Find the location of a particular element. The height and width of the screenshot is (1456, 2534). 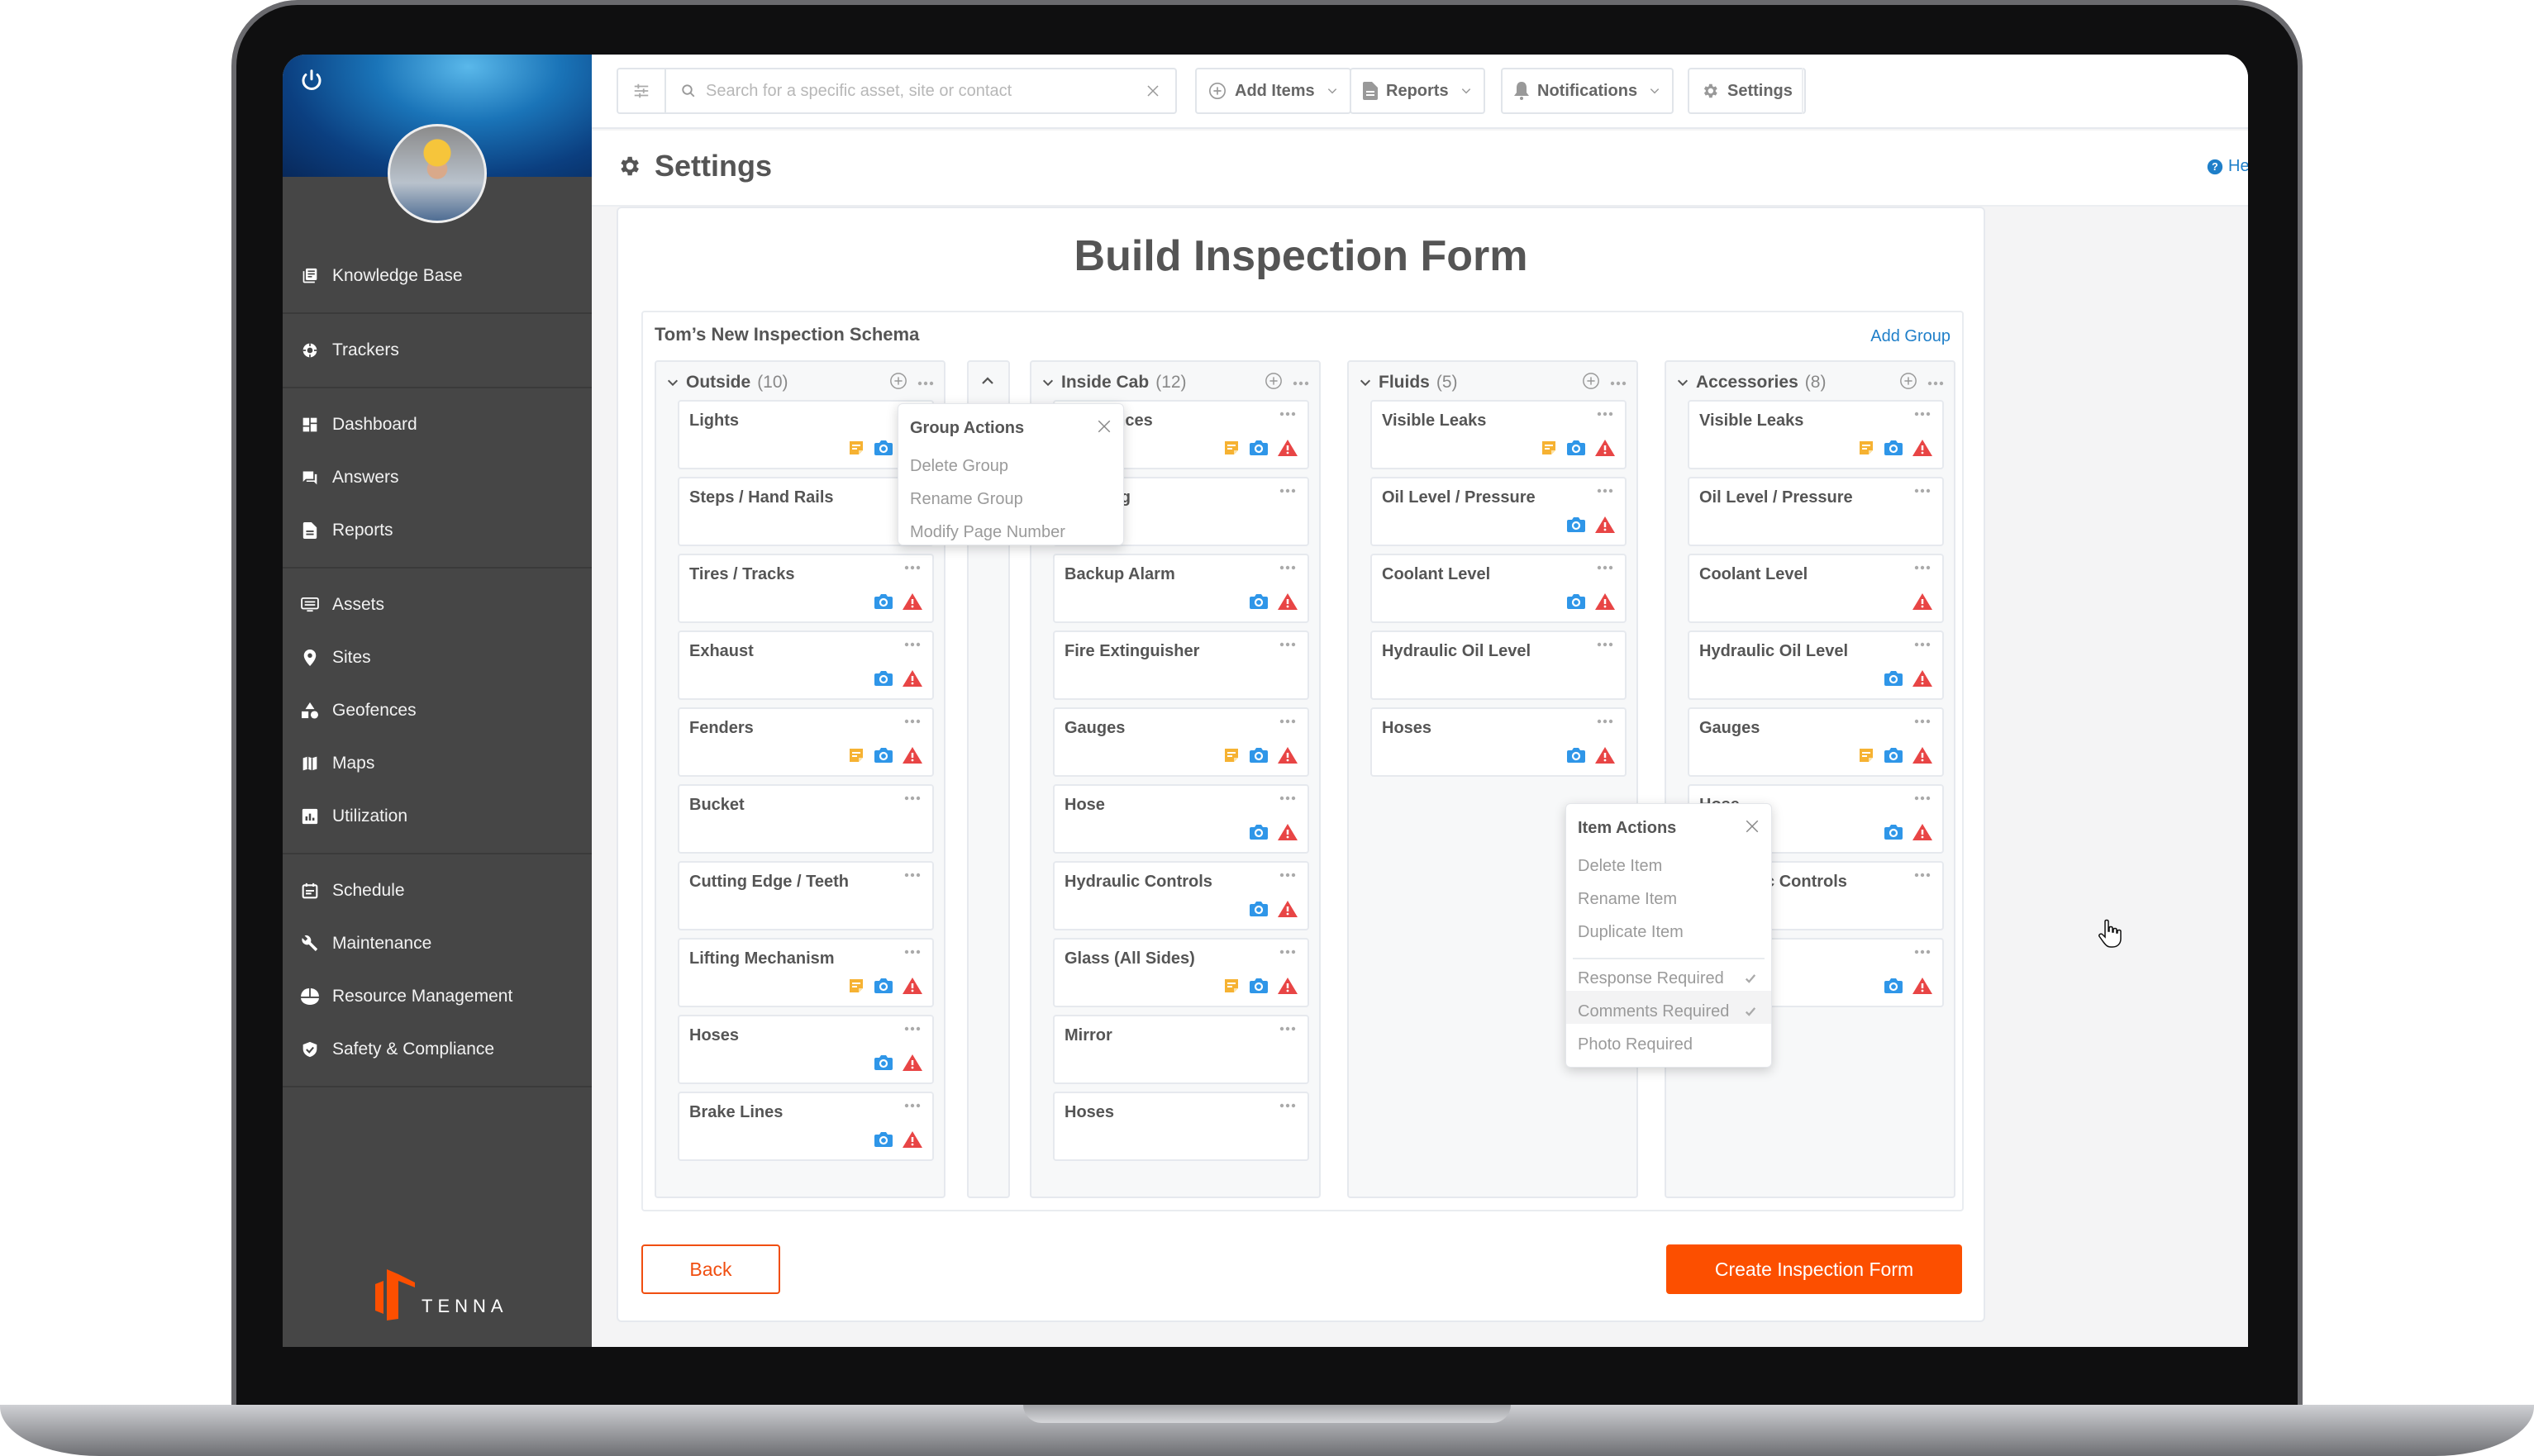

sidebar-item-answers: Answers is located at coordinates (437, 477).